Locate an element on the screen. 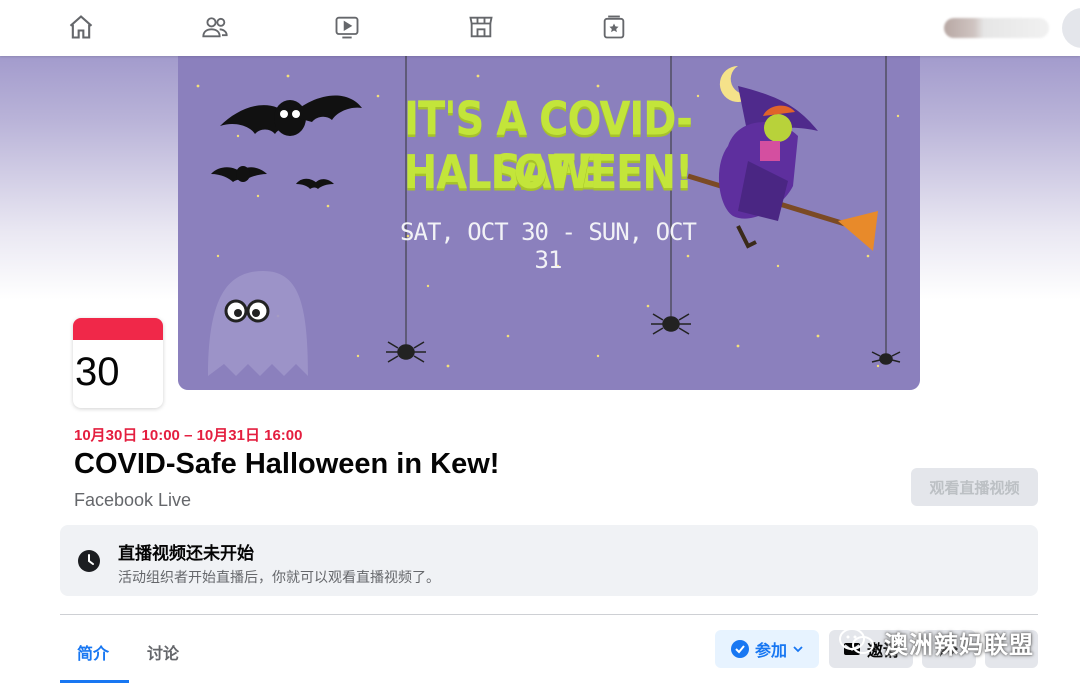  watermark: 澳洲辣妈联盟 is located at coordinates (936, 642).